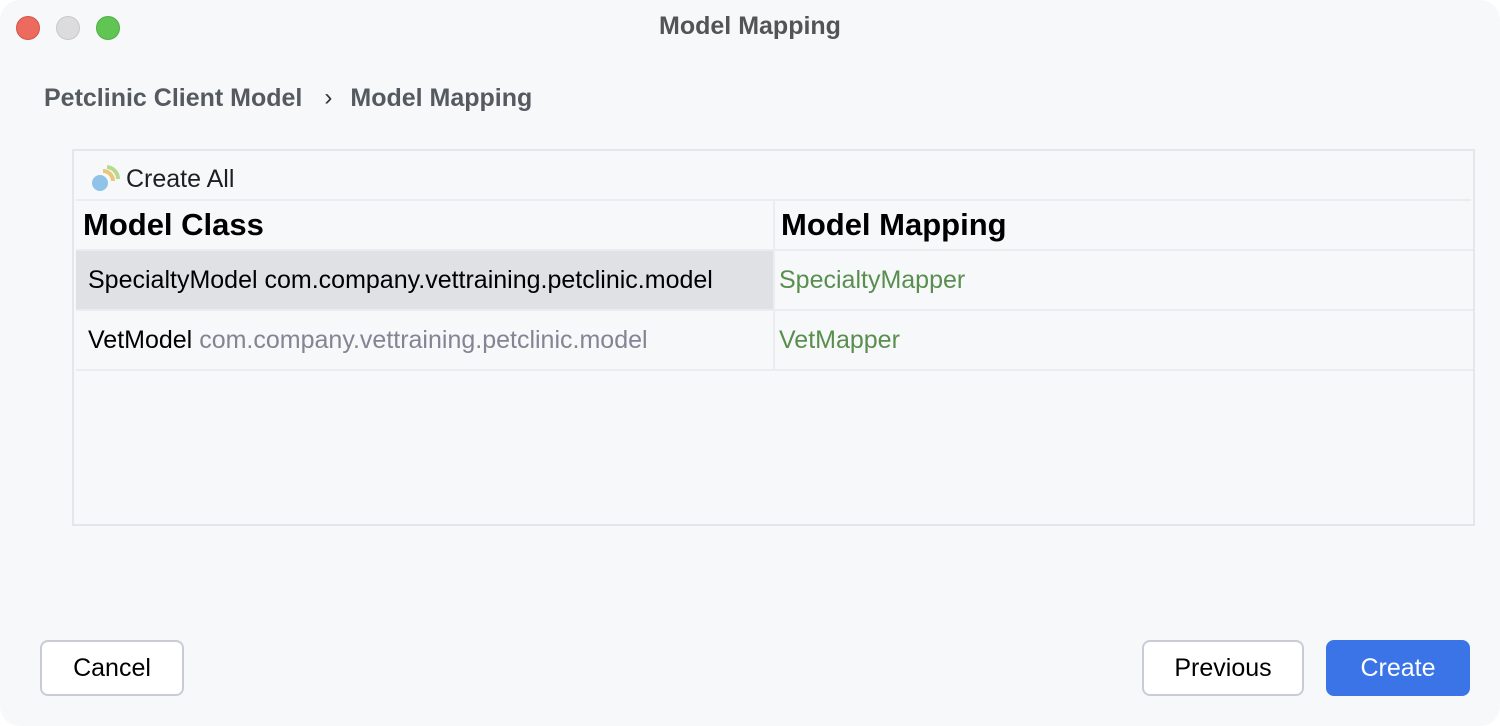 The image size is (1500, 726). What do you see at coordinates (1223, 668) in the screenshot?
I see `previous-button: Previous` at bounding box center [1223, 668].